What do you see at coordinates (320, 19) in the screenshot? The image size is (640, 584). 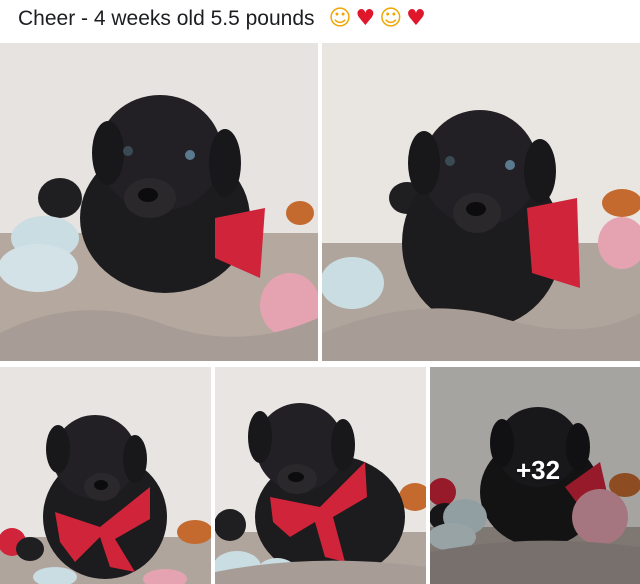 I see `post-header: Cheer - 4 weeks old 5.5 pounds ☺ ♥ ☺ ♥` at bounding box center [320, 19].